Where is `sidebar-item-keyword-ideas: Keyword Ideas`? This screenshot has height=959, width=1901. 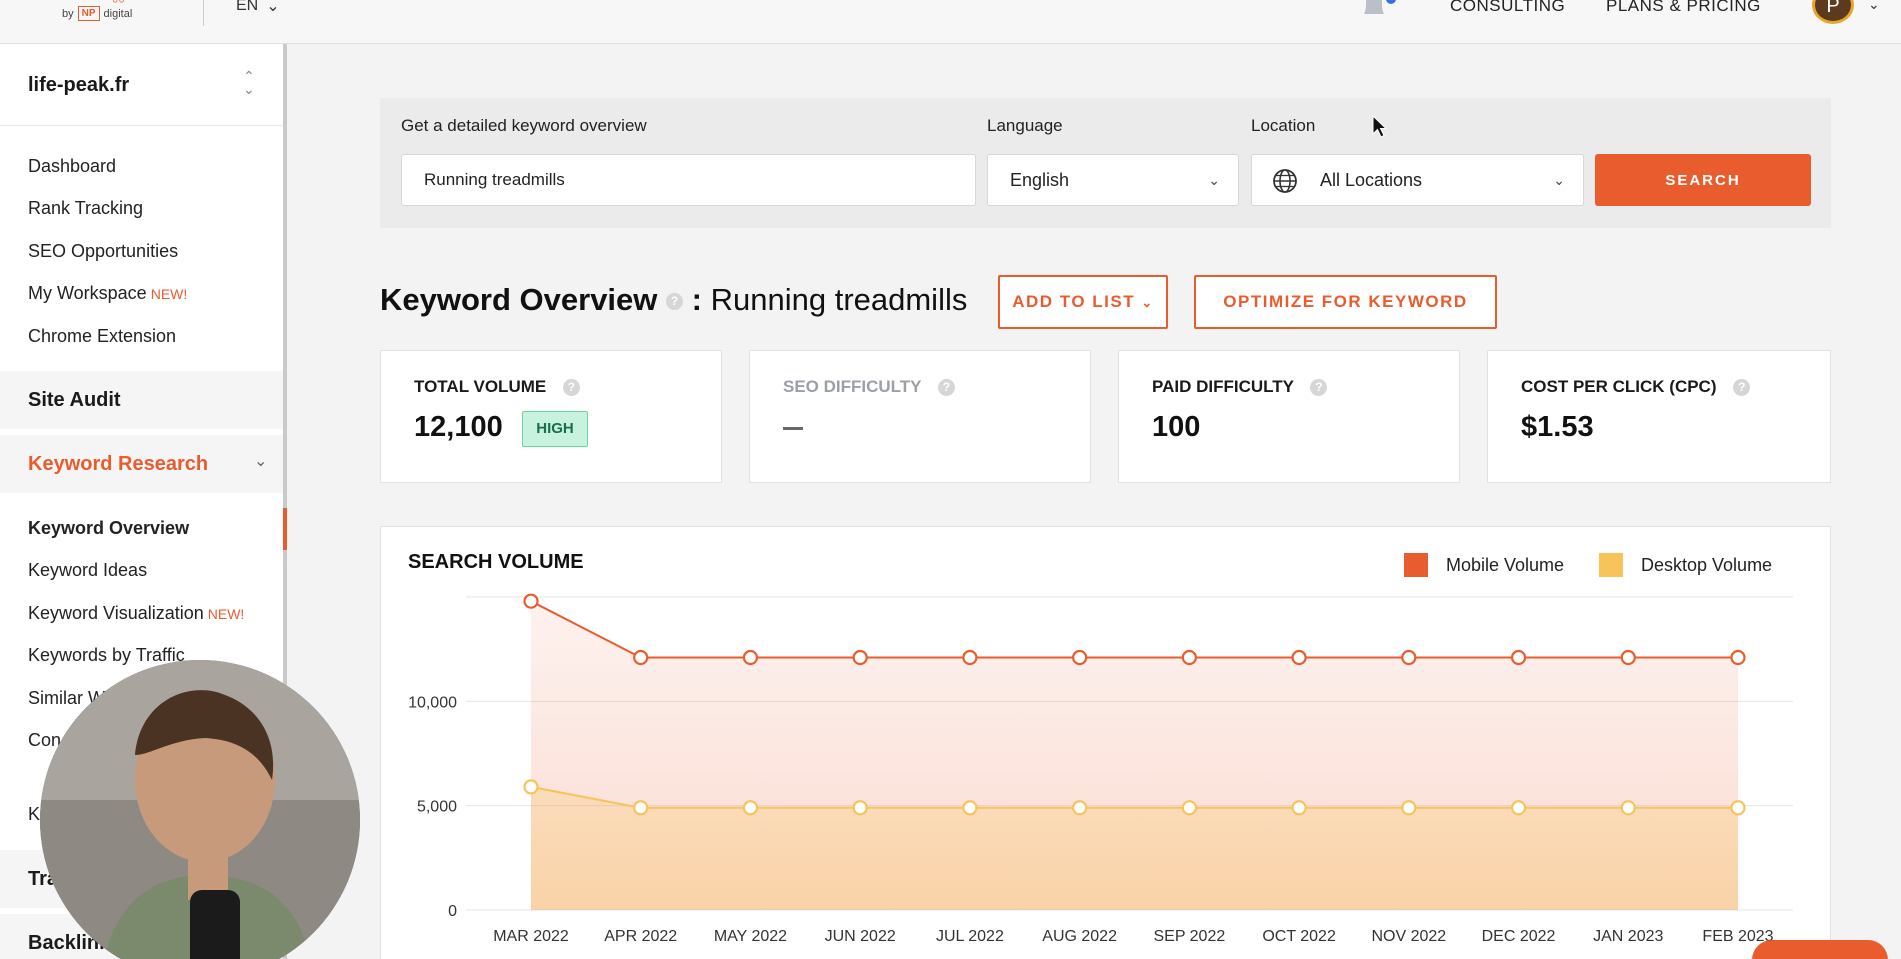 sidebar-item-keyword-ideas: Keyword Ideas is located at coordinates (87, 570).